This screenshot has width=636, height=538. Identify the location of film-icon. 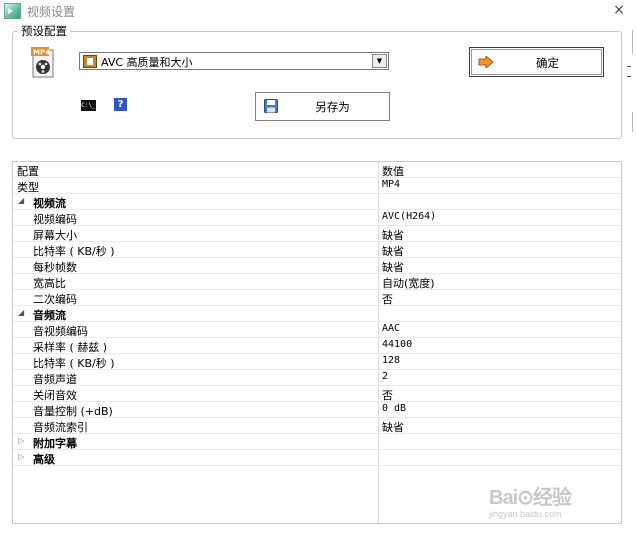
(90, 61).